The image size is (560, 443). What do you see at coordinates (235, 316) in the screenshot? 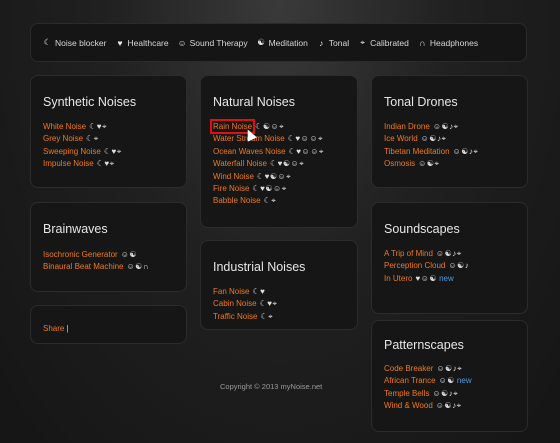
I see `noise-link: Traffic Noise` at bounding box center [235, 316].